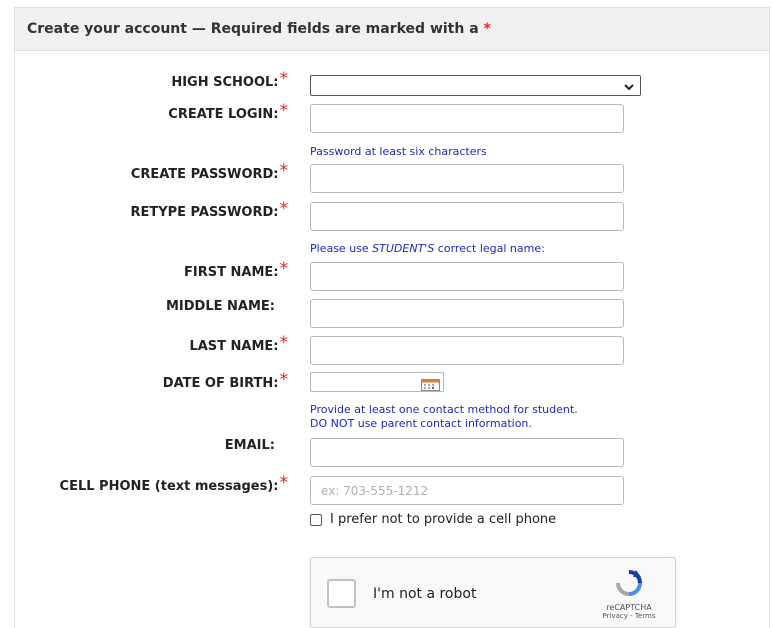 The height and width of the screenshot is (628, 772). I want to click on recaptcha-label: I'm not a robot, so click(425, 594).